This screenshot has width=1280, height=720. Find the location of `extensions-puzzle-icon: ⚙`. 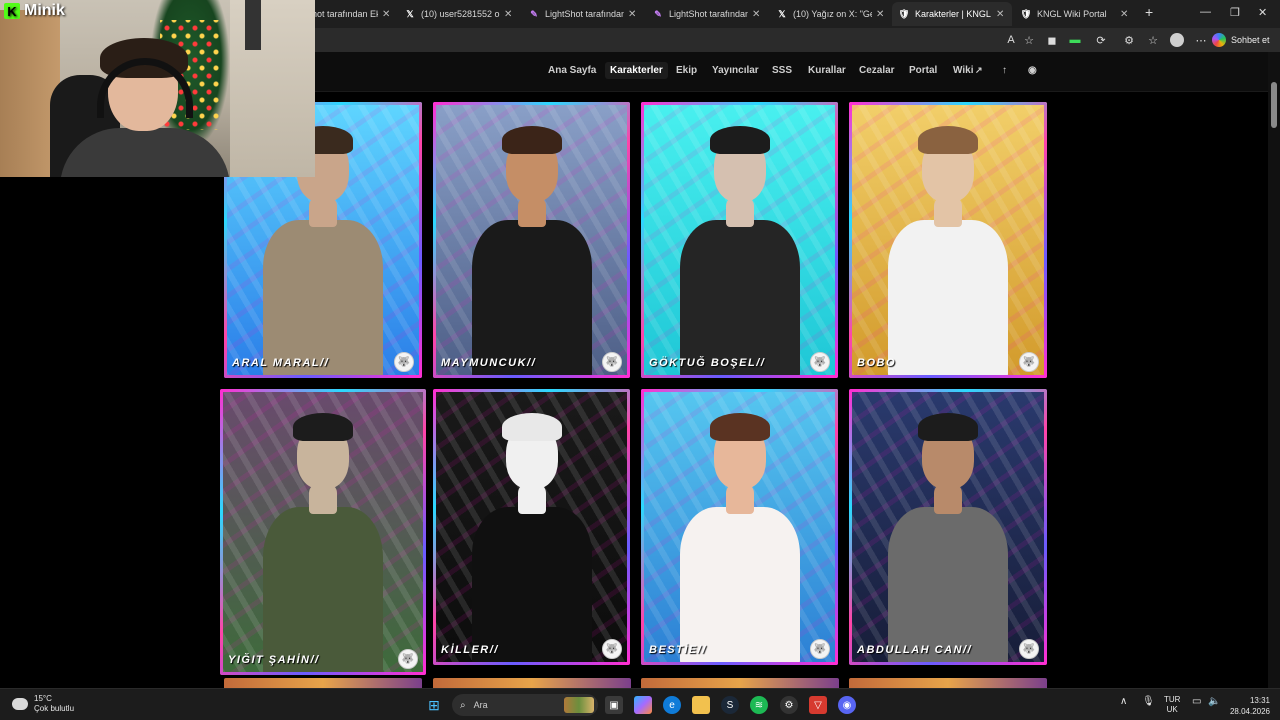

extensions-puzzle-icon: ⚙ is located at coordinates (1129, 40).